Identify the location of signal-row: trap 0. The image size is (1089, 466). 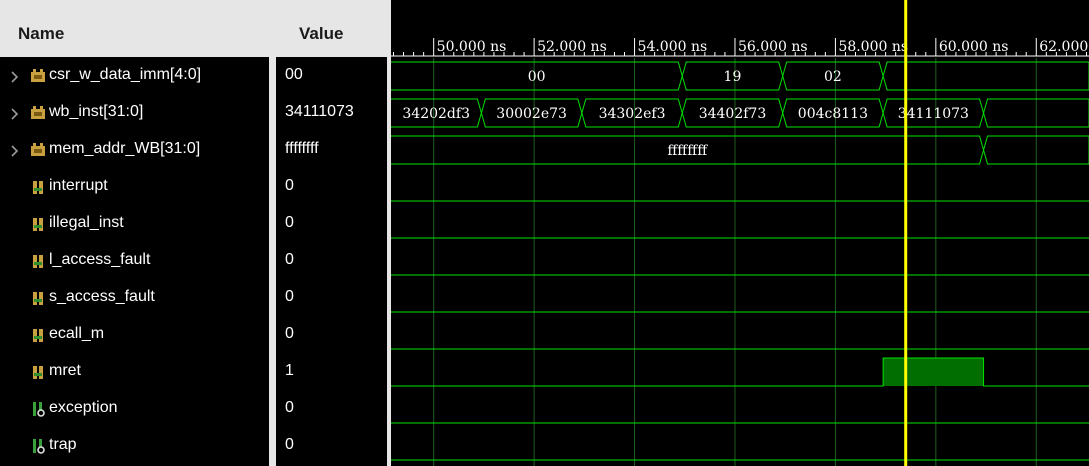
(193, 446).